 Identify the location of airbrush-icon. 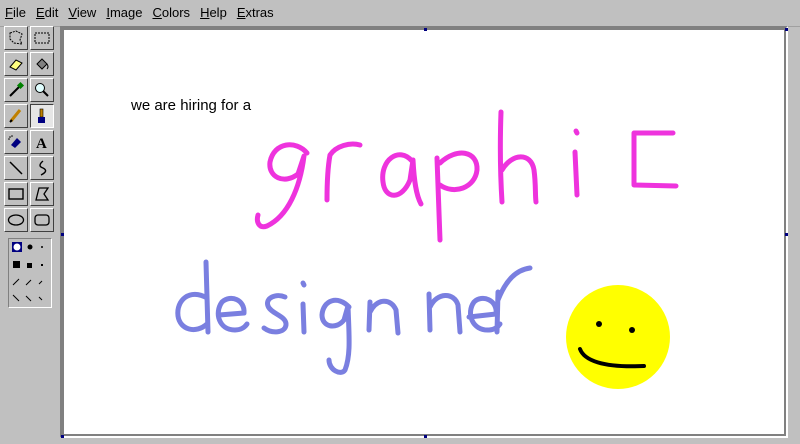
(14, 141).